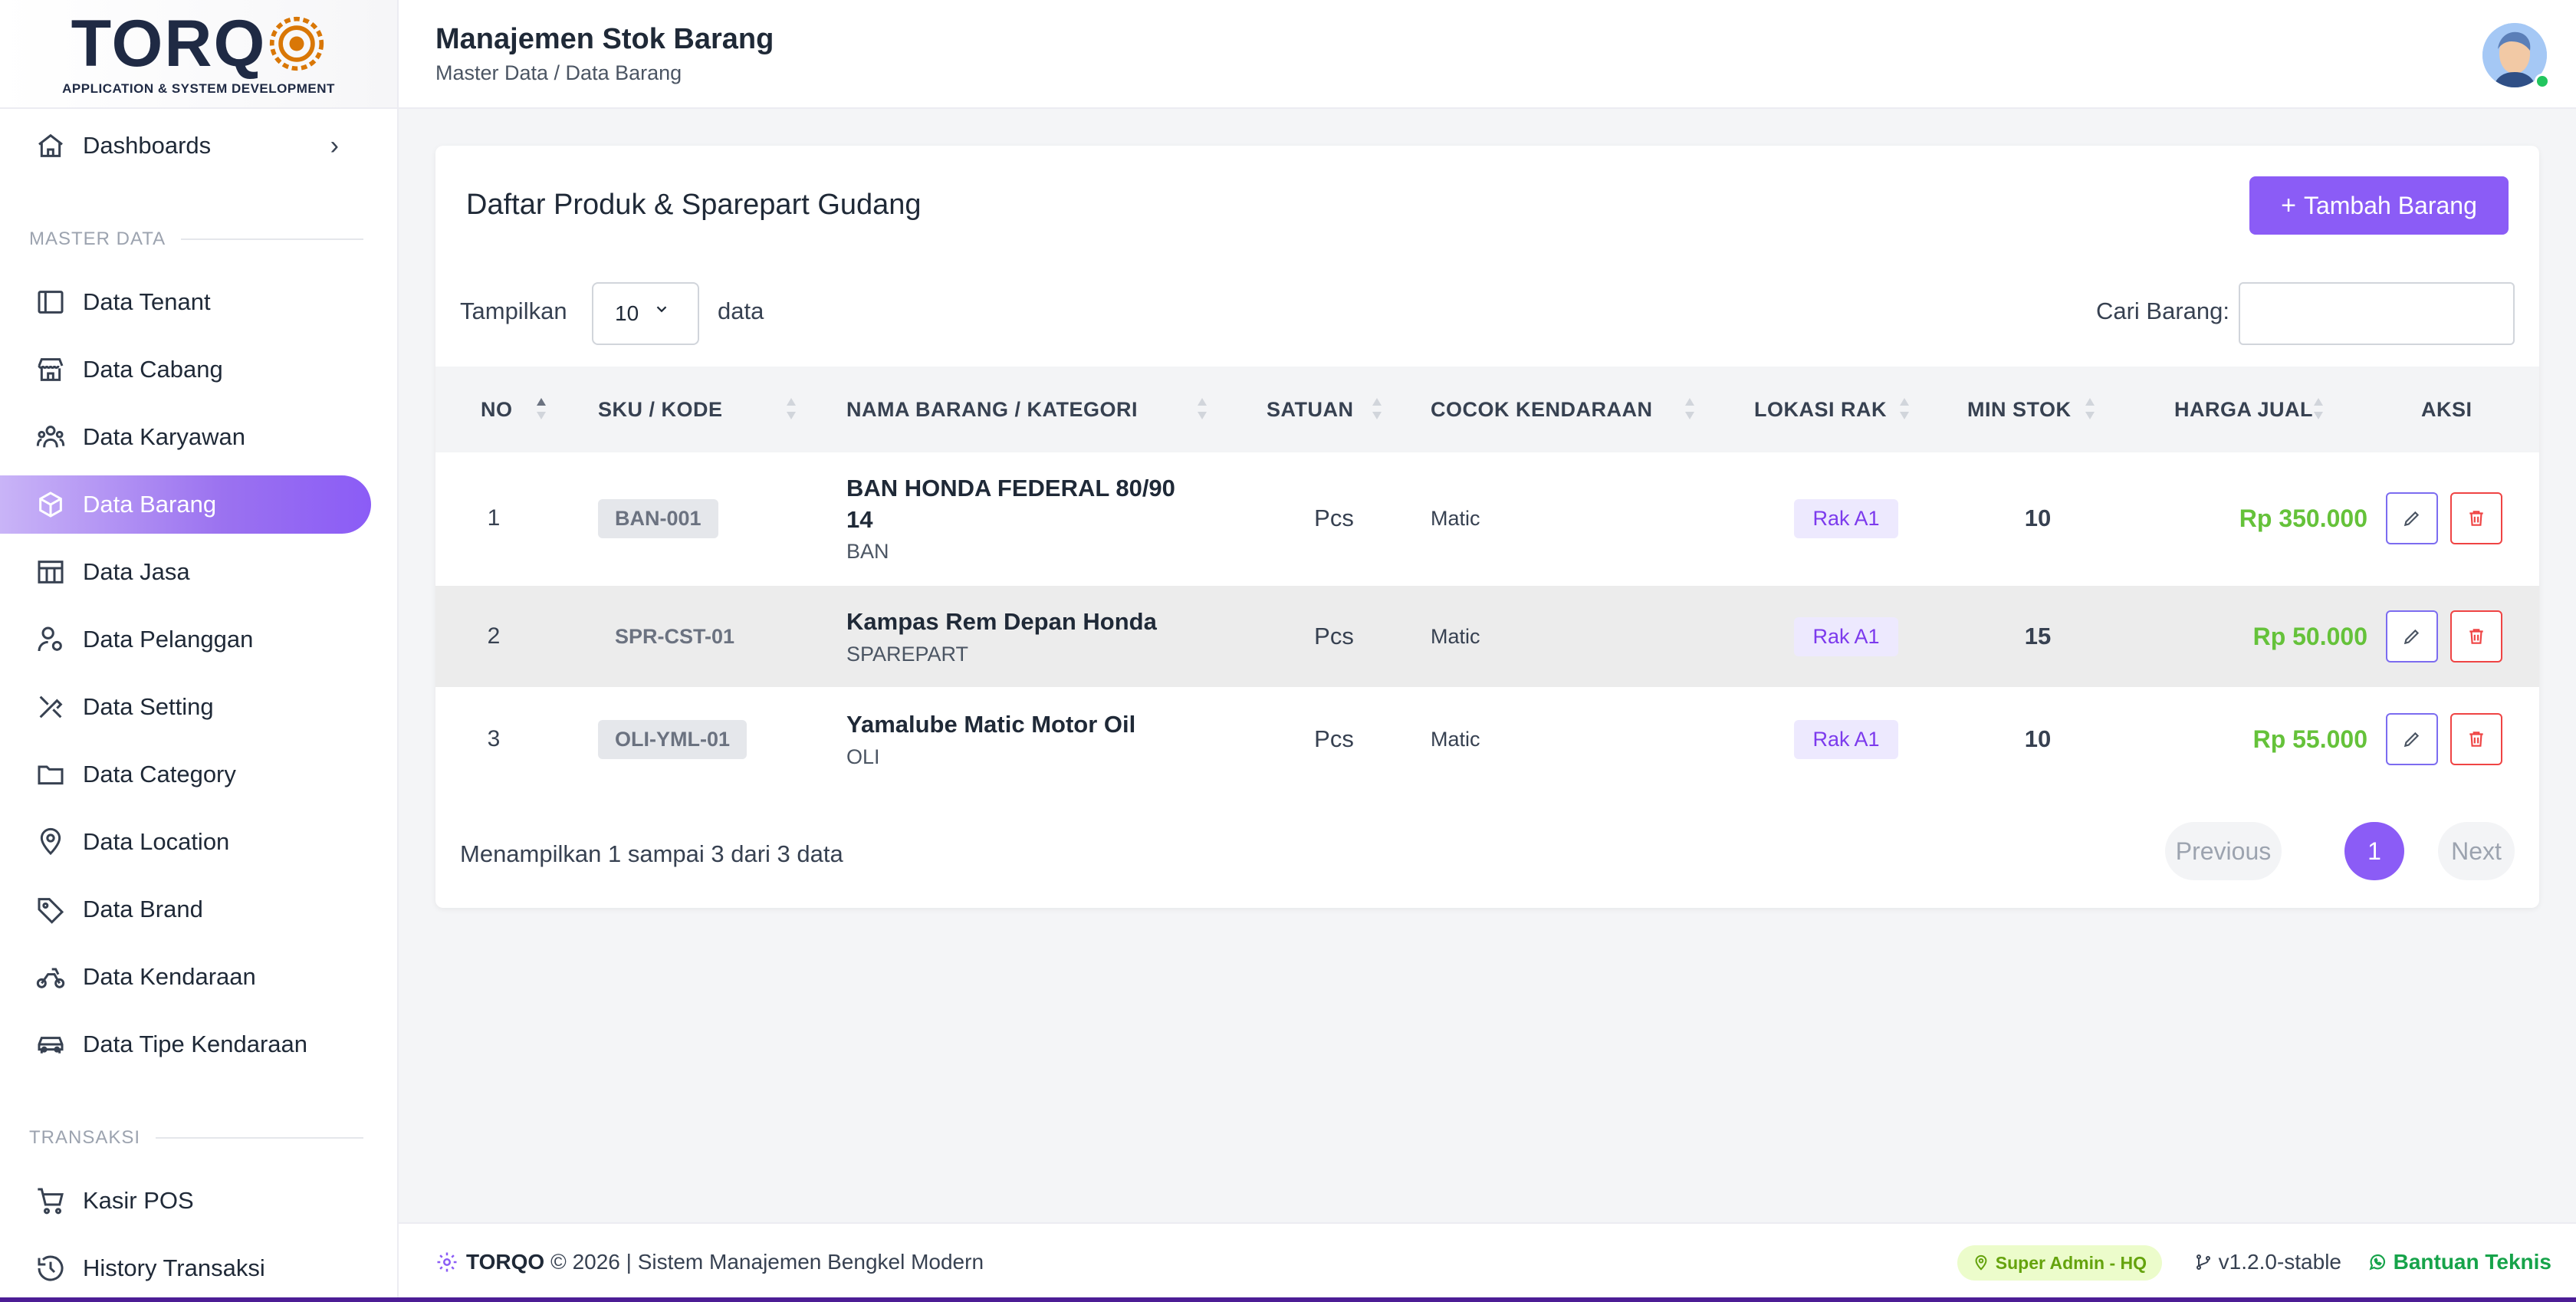 The width and height of the screenshot is (2576, 1302). What do you see at coordinates (1288, 1299) in the screenshot?
I see `bottom-accent-bar` at bounding box center [1288, 1299].